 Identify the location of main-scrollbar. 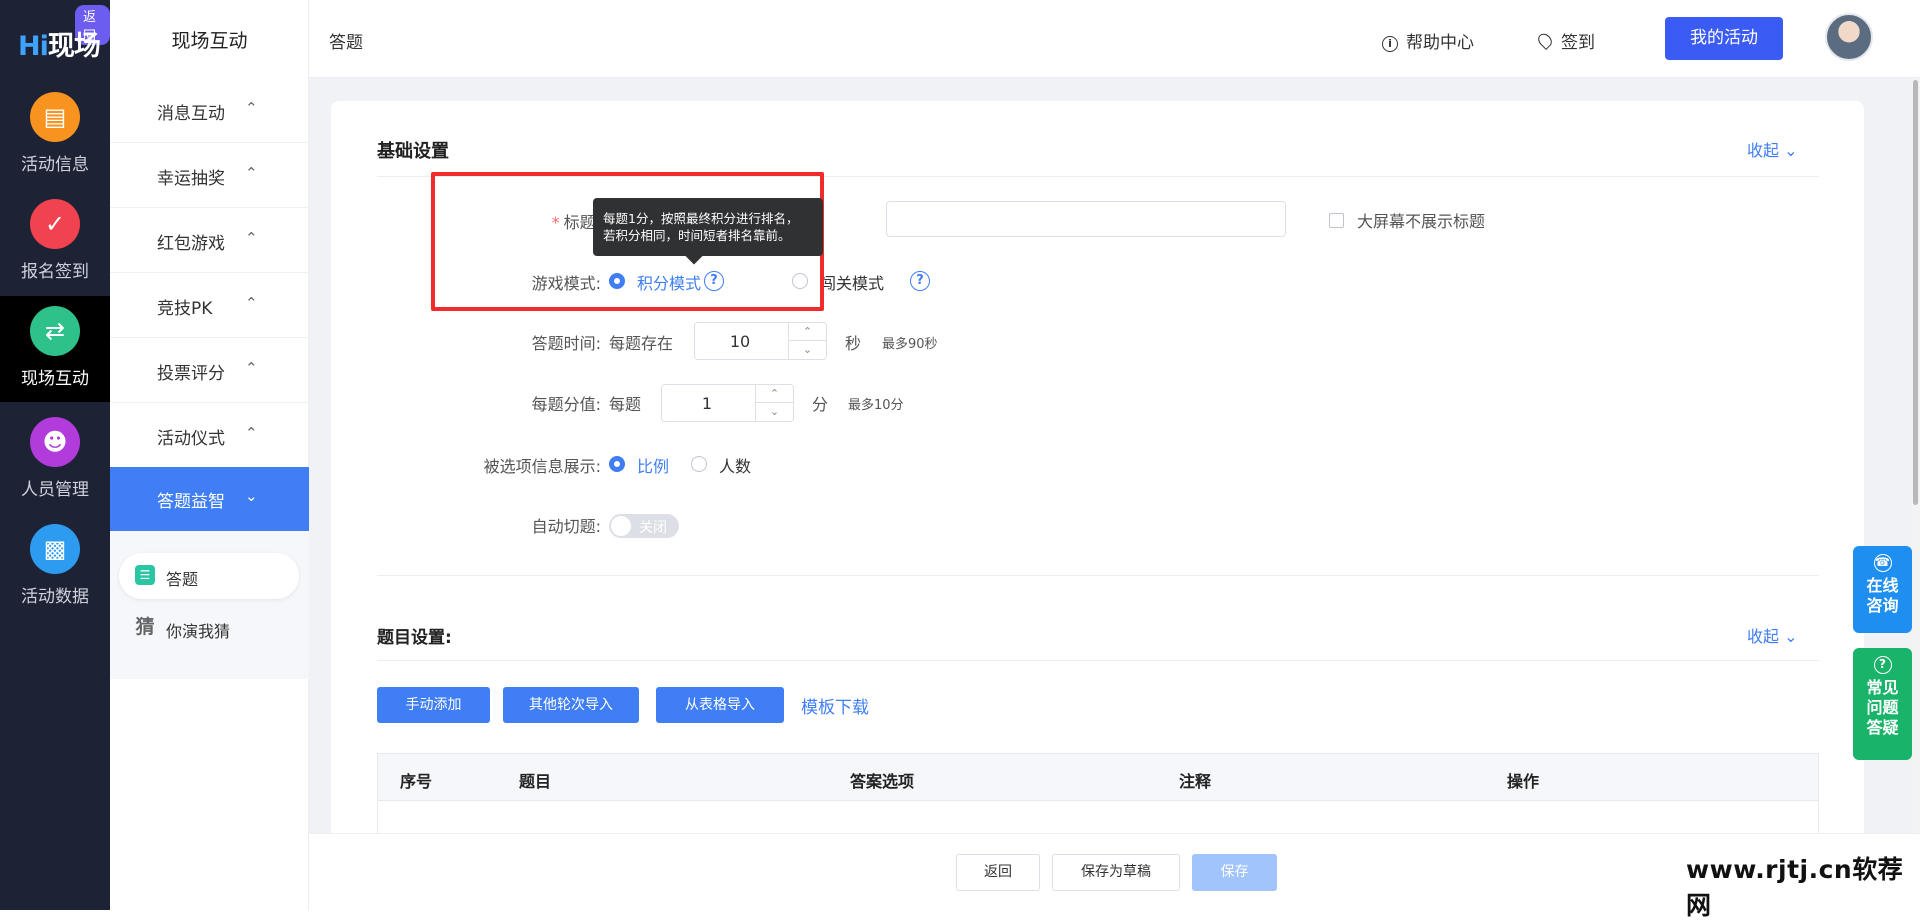
(1915, 455).